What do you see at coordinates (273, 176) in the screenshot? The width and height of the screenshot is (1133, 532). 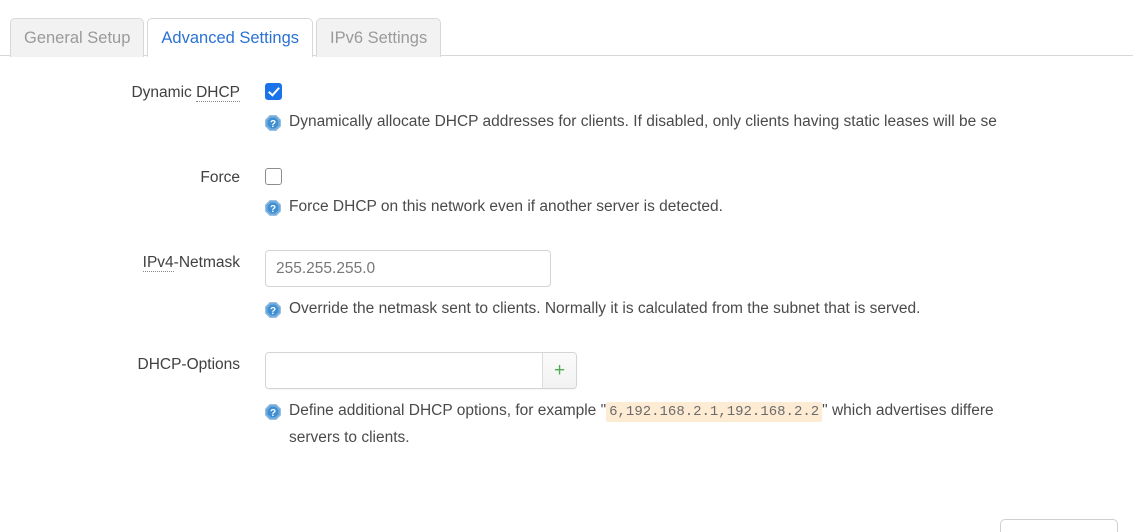 I see `force-checkbox` at bounding box center [273, 176].